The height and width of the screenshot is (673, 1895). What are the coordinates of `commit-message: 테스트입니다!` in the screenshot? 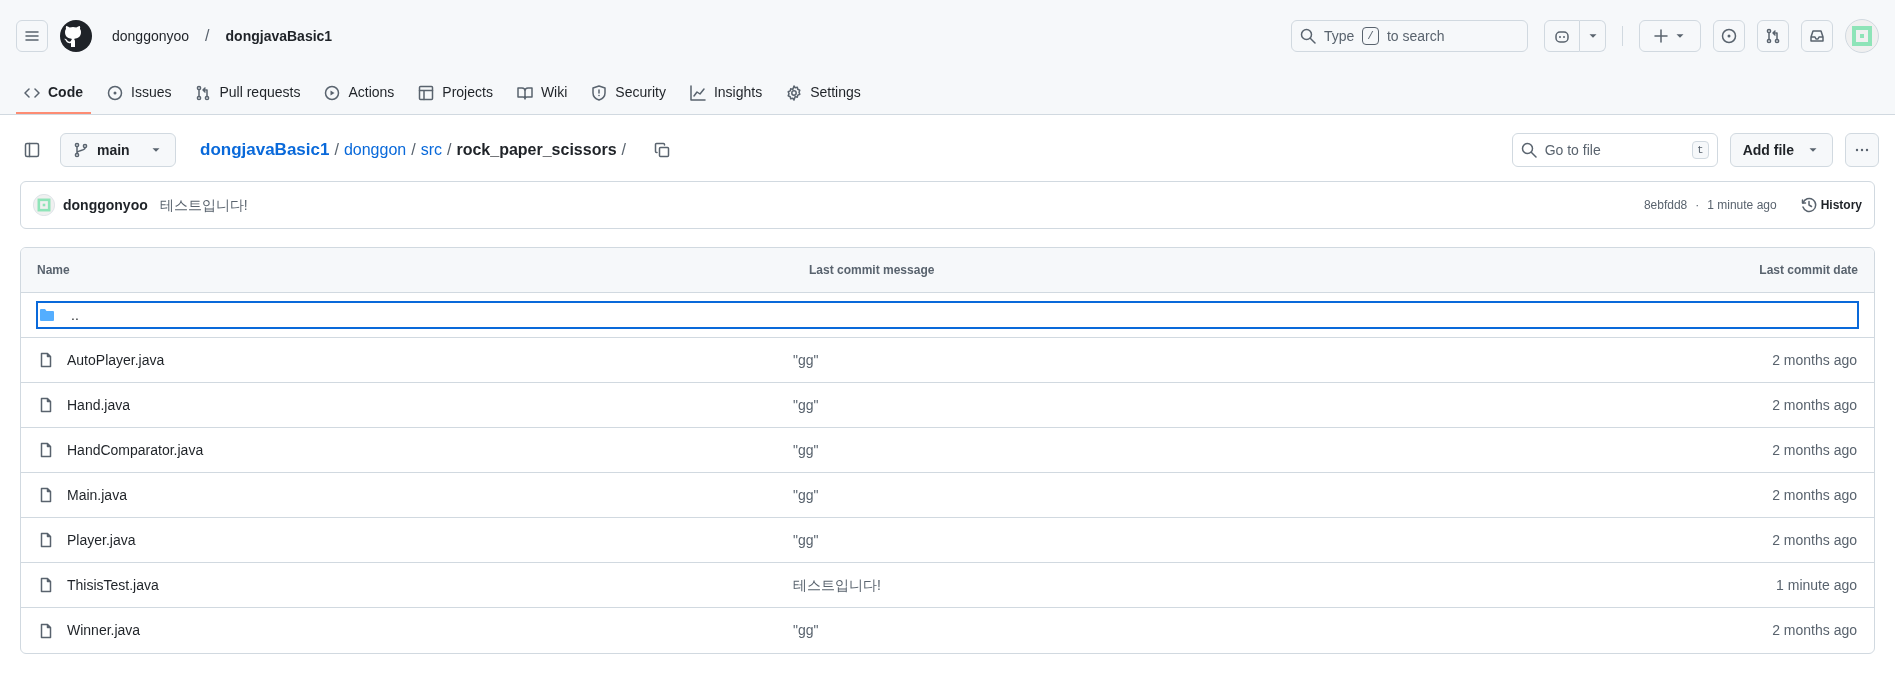 It's located at (203, 205).